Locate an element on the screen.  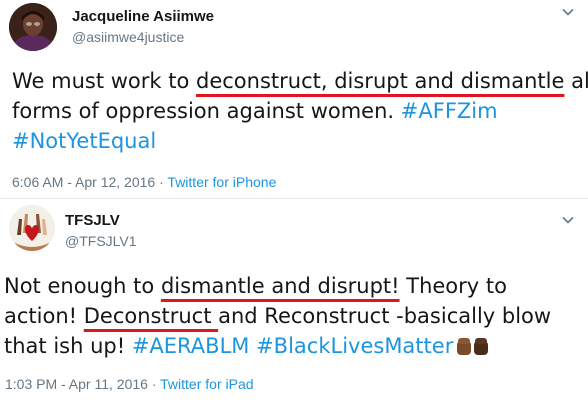
text-segment: Not enough to is located at coordinates (82, 286).